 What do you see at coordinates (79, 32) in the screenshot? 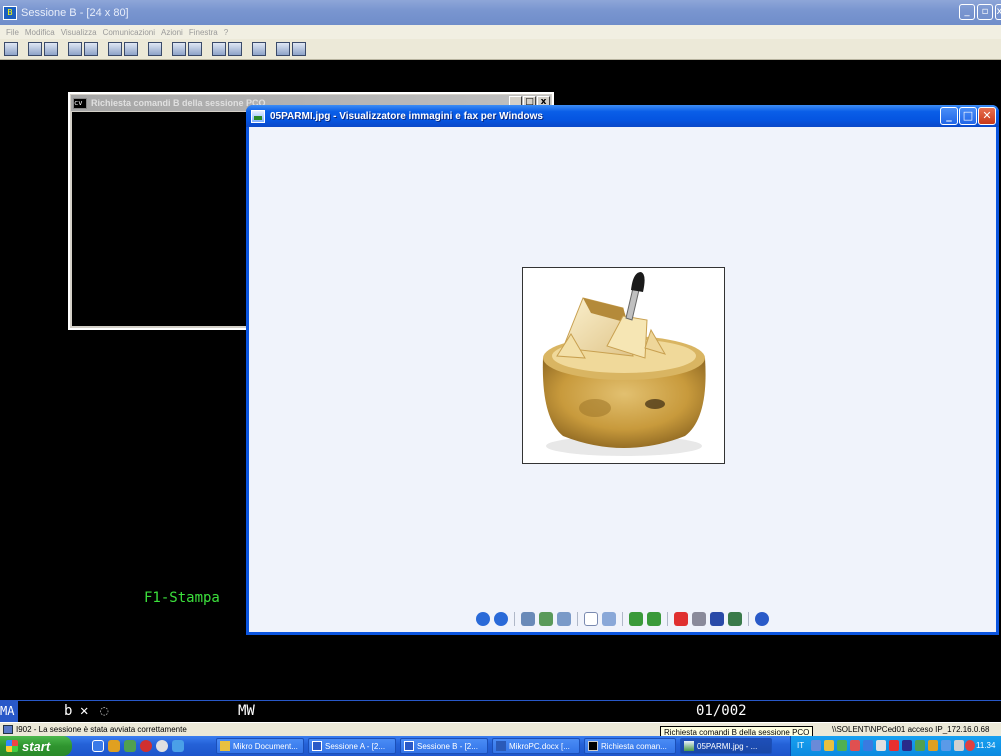
I see `menu-visualizza: Visualizza` at bounding box center [79, 32].